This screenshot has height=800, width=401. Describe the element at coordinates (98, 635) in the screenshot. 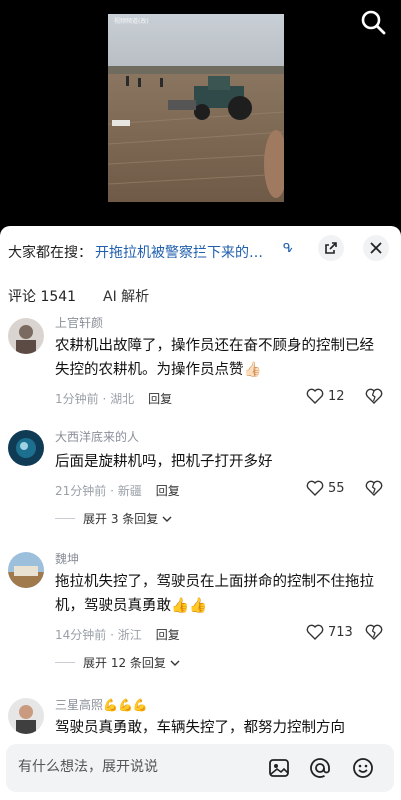

I see `comment-time-location: 14分钟前 · 浙江` at that location.